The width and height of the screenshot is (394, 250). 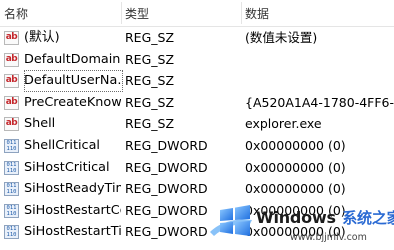 What do you see at coordinates (296, 217) in the screenshot?
I see `watermark-brand-en: Windows` at bounding box center [296, 217].